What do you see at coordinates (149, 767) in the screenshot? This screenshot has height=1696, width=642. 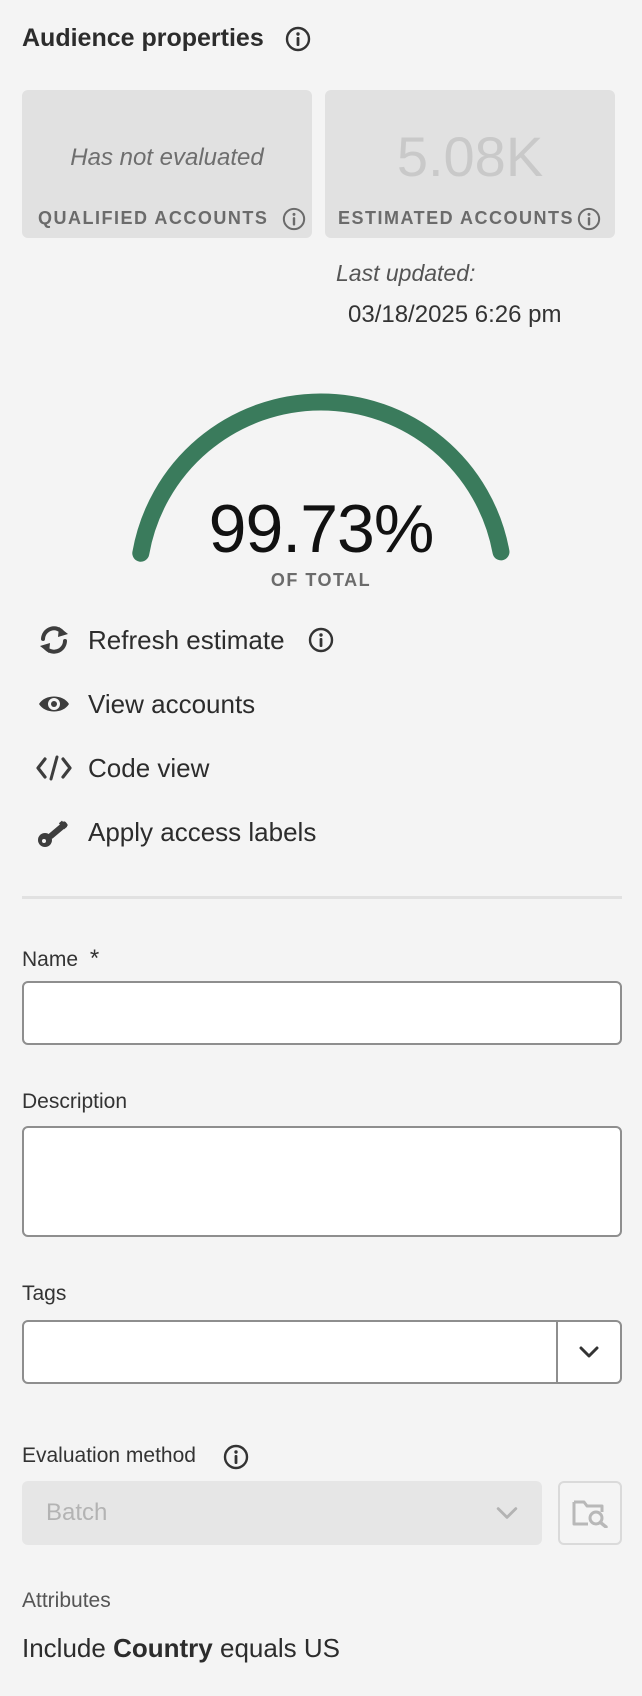 I see `code-view-label: Code view` at bounding box center [149, 767].